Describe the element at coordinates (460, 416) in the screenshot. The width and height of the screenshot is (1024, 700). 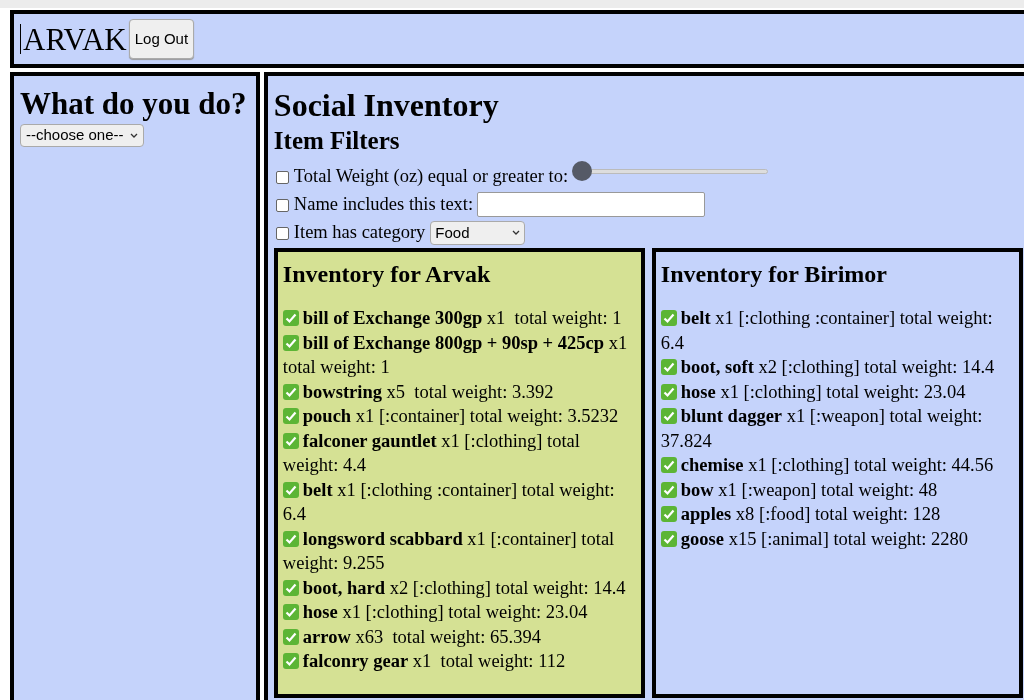
I see `inventory-item: pouch x1 [:container] total weight: 3.5232` at that location.